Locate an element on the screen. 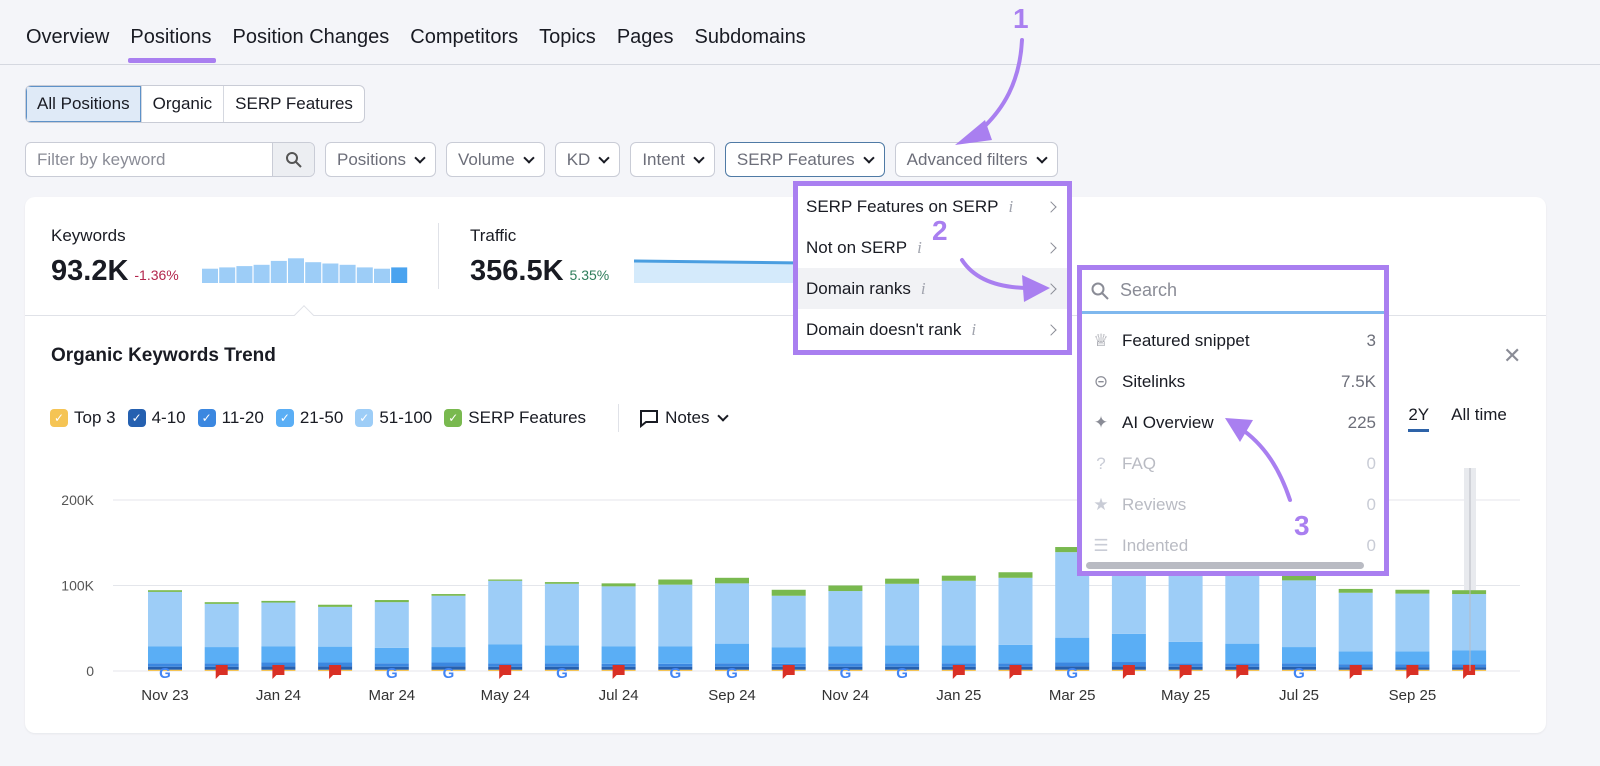  submenu-item-count: 225 is located at coordinates (1361, 422).